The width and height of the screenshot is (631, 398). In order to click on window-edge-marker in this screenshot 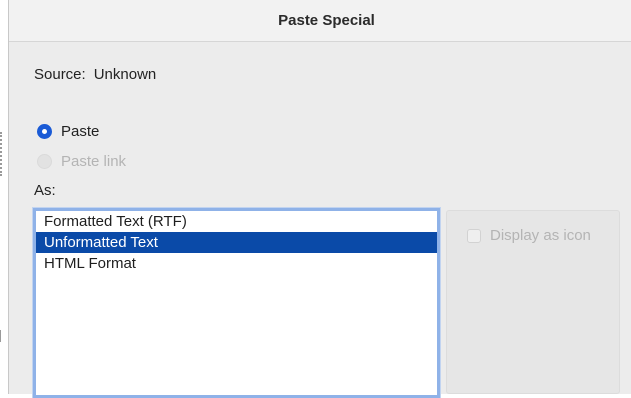, I will do `click(1, 154)`.